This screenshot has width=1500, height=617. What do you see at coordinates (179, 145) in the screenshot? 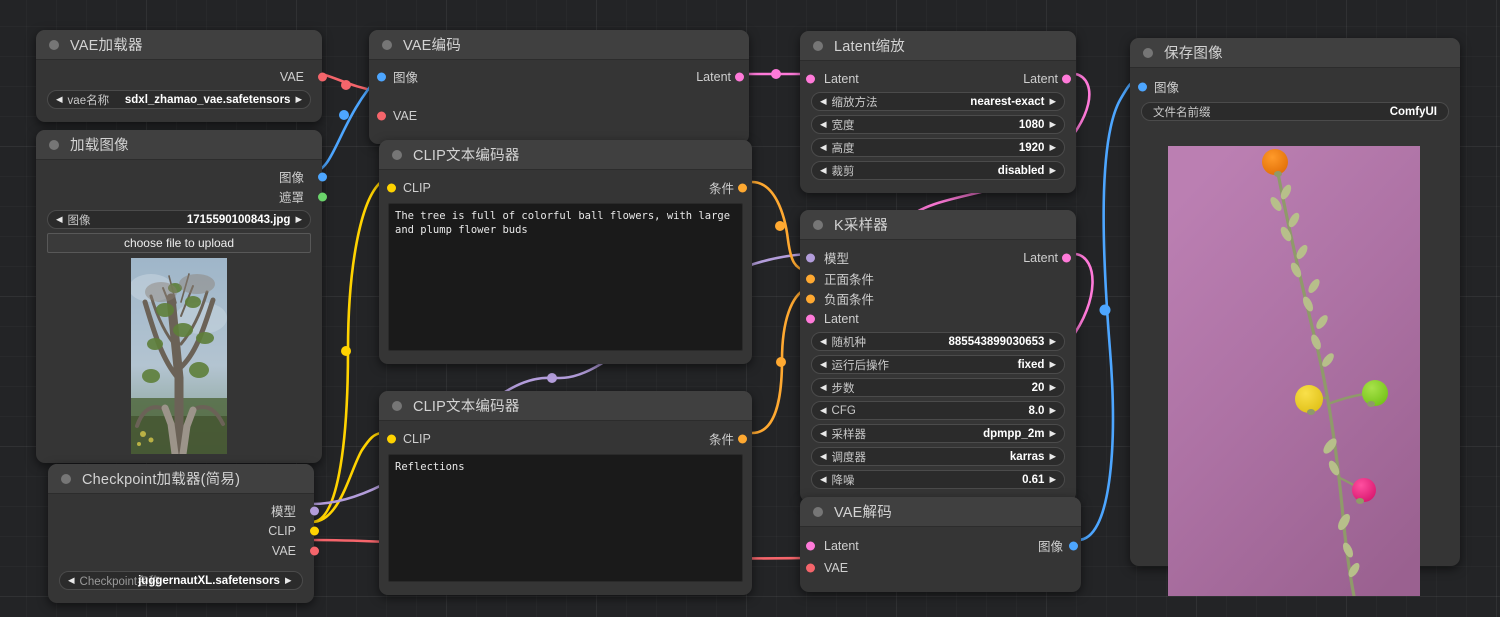
I see `node-title-bar: 加载图像` at bounding box center [179, 145].